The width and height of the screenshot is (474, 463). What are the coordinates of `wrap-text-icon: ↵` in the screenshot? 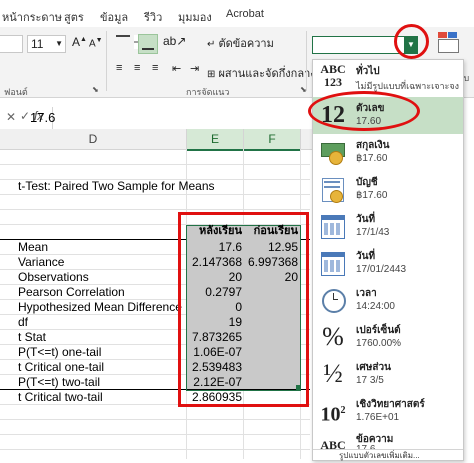 It's located at (211, 44).